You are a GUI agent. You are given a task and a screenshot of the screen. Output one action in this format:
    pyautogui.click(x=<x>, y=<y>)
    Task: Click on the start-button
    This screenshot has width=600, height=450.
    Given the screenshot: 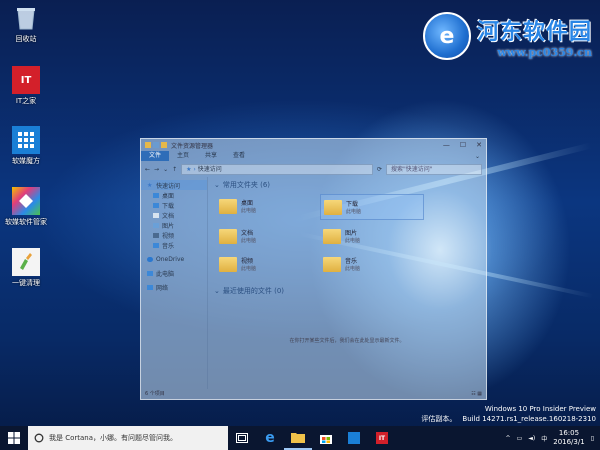 What is the action you would take?
    pyautogui.click(x=14, y=438)
    